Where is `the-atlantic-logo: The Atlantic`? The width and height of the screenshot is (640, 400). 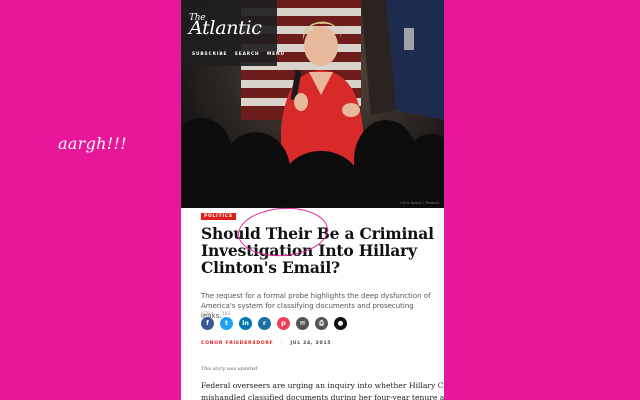 the-atlantic-logo: The Atlantic is located at coordinates (225, 26).